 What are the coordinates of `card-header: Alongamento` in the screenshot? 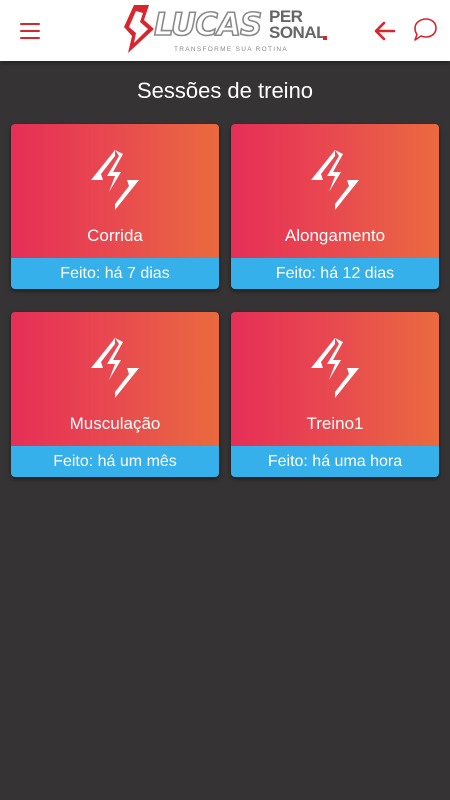 It's located at (335, 191).